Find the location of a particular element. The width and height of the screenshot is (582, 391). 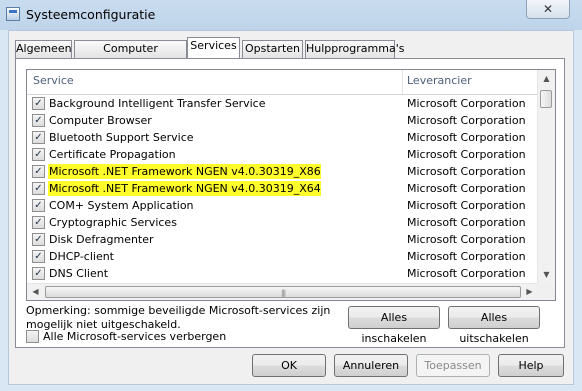

scroll-right-icon: ▶ is located at coordinates (529, 292).